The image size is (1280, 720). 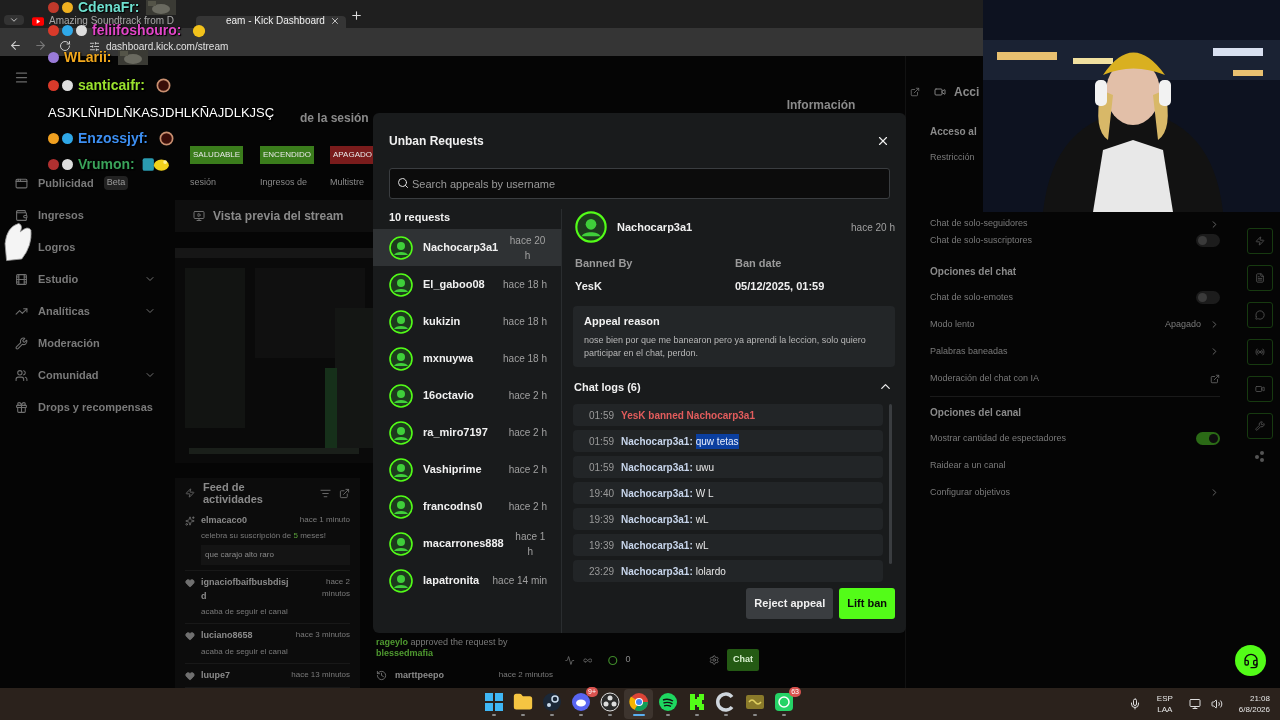 I want to click on microphone-icon, so click(x=1134, y=704).